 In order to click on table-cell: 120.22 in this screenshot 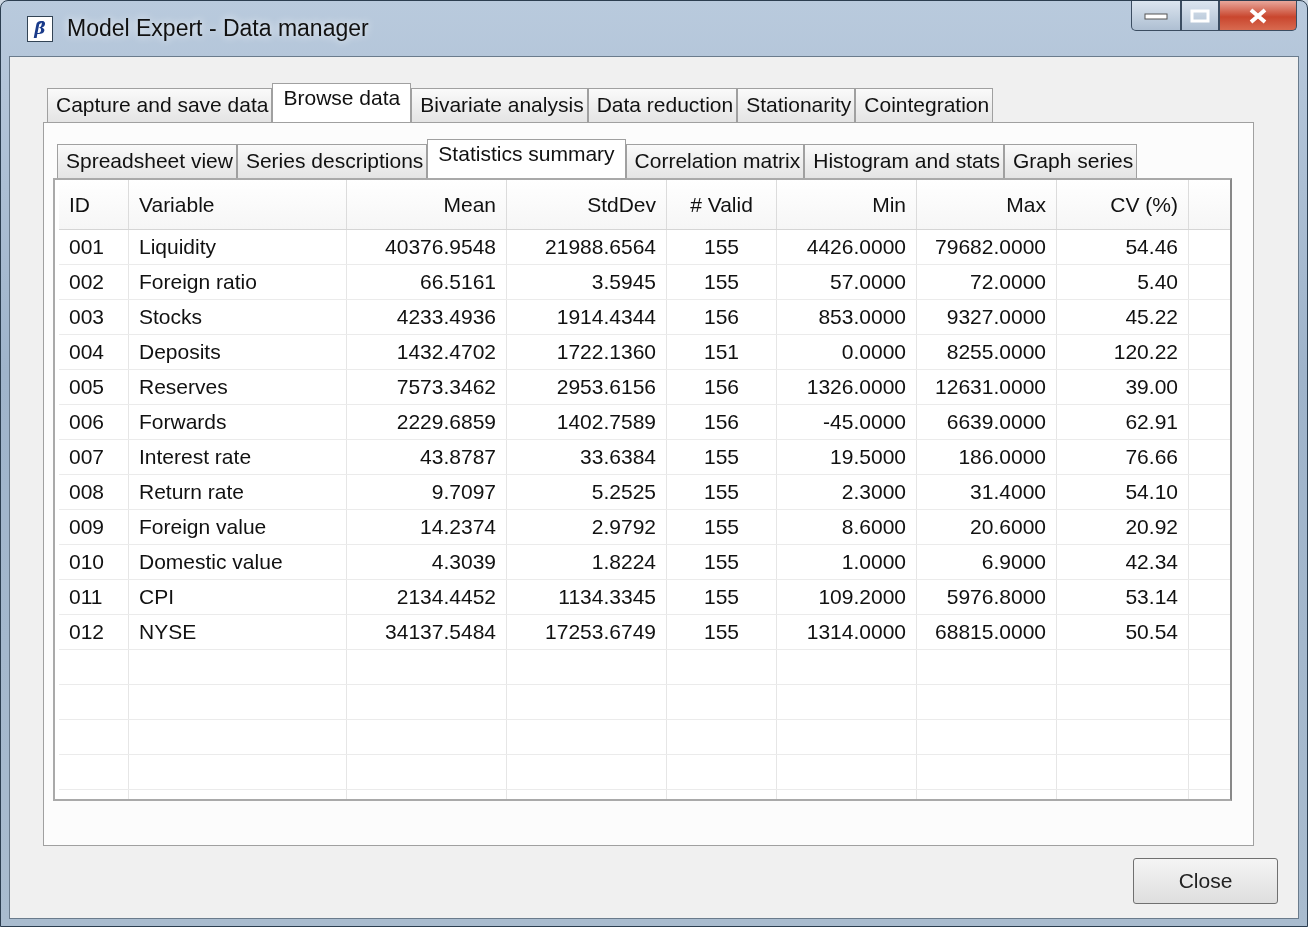, I will do `click(1123, 352)`.